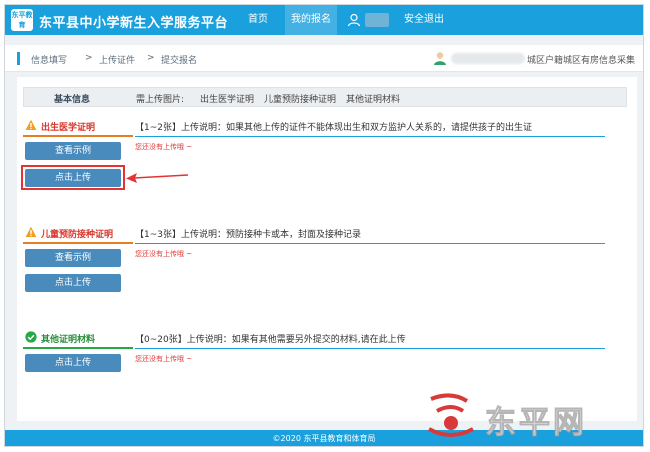  Describe the element at coordinates (157, 178) in the screenshot. I see `arrow-annotation-icon` at that location.